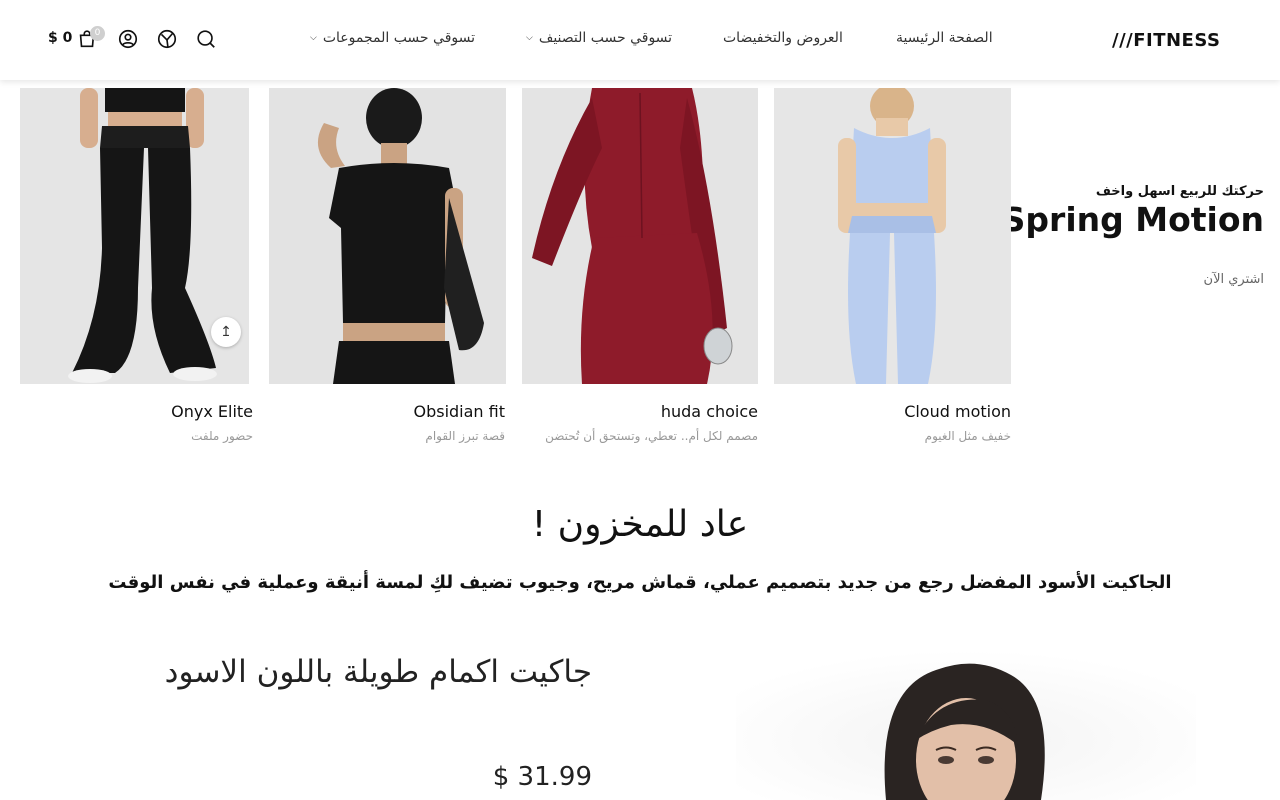 The width and height of the screenshot is (1280, 800). Describe the element at coordinates (97, 33) in the screenshot. I see `cart-count-badge: 0` at that location.